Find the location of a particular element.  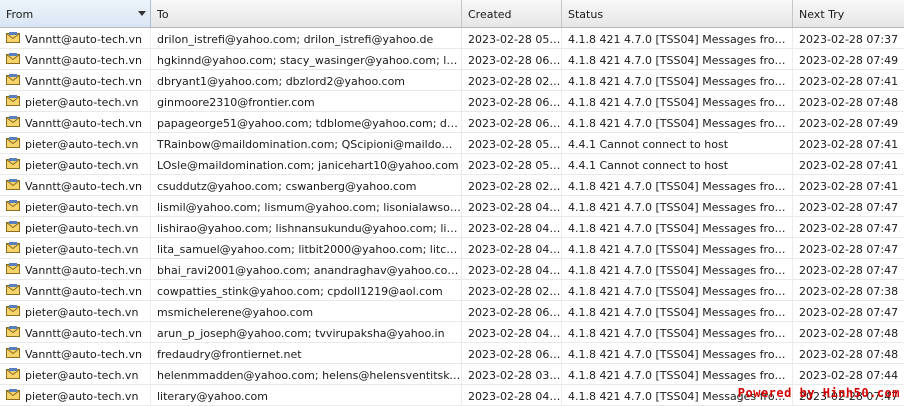

cell-to: csuddutz@yahoo.com; cswanberg@yahoo.com is located at coordinates (306, 185).